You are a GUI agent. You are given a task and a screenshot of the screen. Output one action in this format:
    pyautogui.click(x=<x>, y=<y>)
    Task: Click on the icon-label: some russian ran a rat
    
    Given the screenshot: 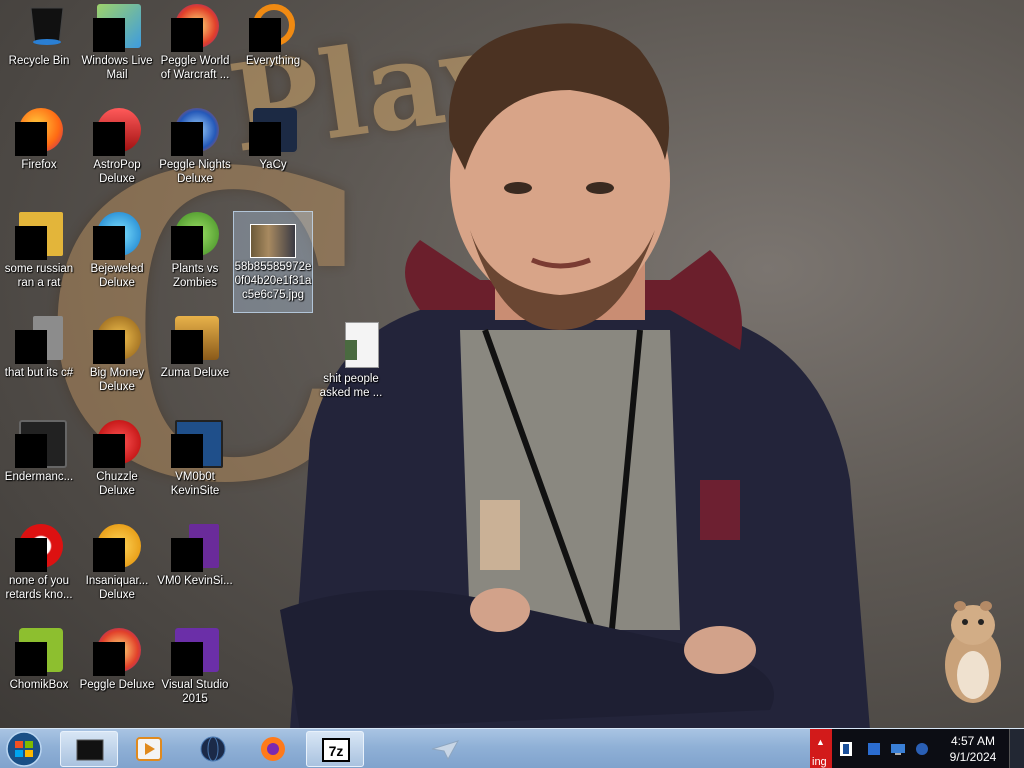 What is the action you would take?
    pyautogui.click(x=39, y=276)
    